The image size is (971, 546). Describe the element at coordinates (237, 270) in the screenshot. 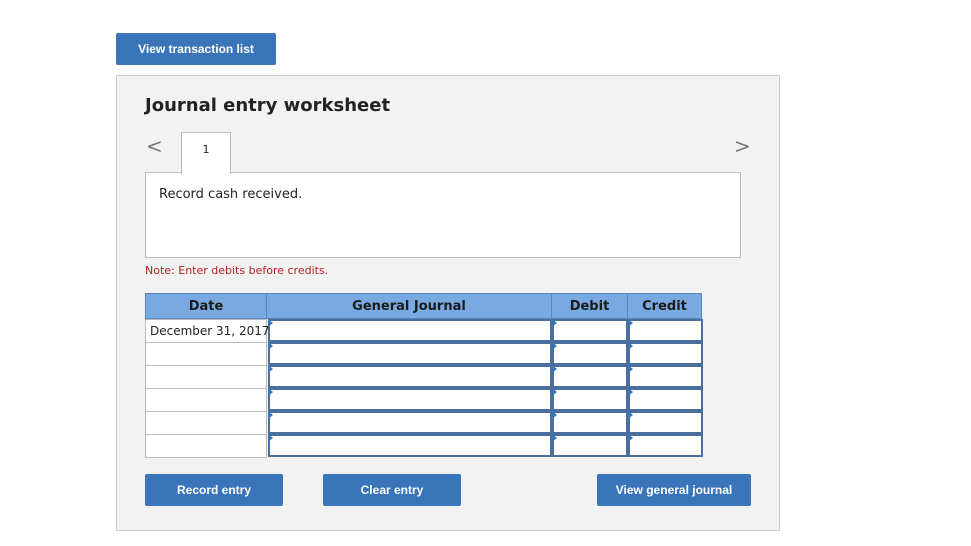

I see `debits-before-credits-note: Note: Enter debits before credits.` at that location.